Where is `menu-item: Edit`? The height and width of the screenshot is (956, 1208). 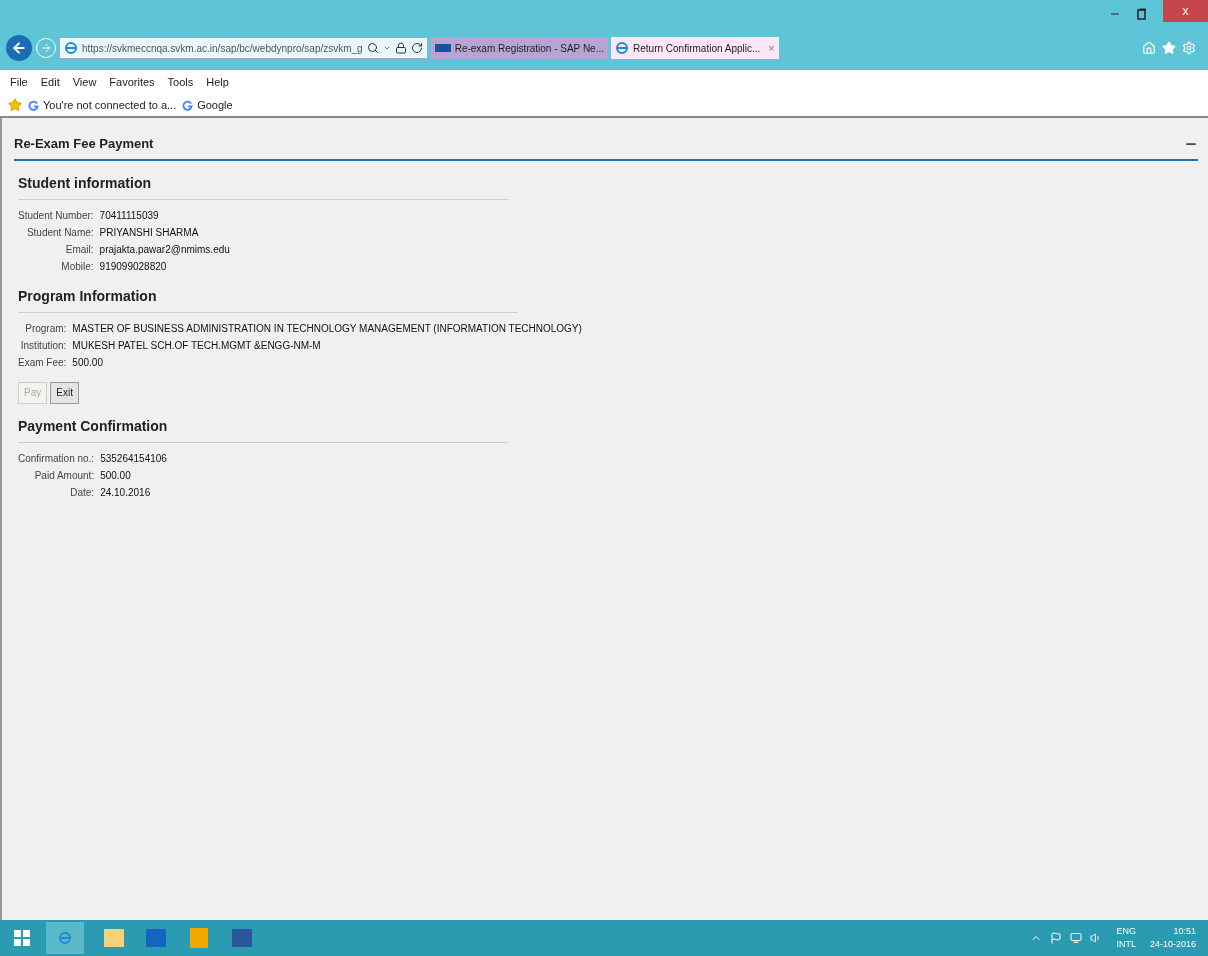 menu-item: Edit is located at coordinates (50, 82).